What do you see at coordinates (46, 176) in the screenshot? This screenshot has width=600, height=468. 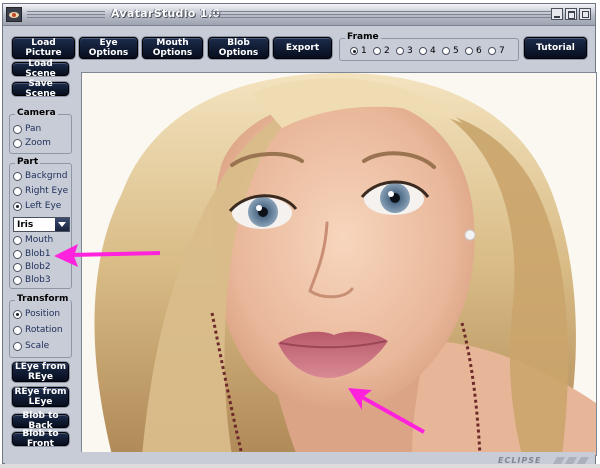 I see `radio-label: Backgrnd` at bounding box center [46, 176].